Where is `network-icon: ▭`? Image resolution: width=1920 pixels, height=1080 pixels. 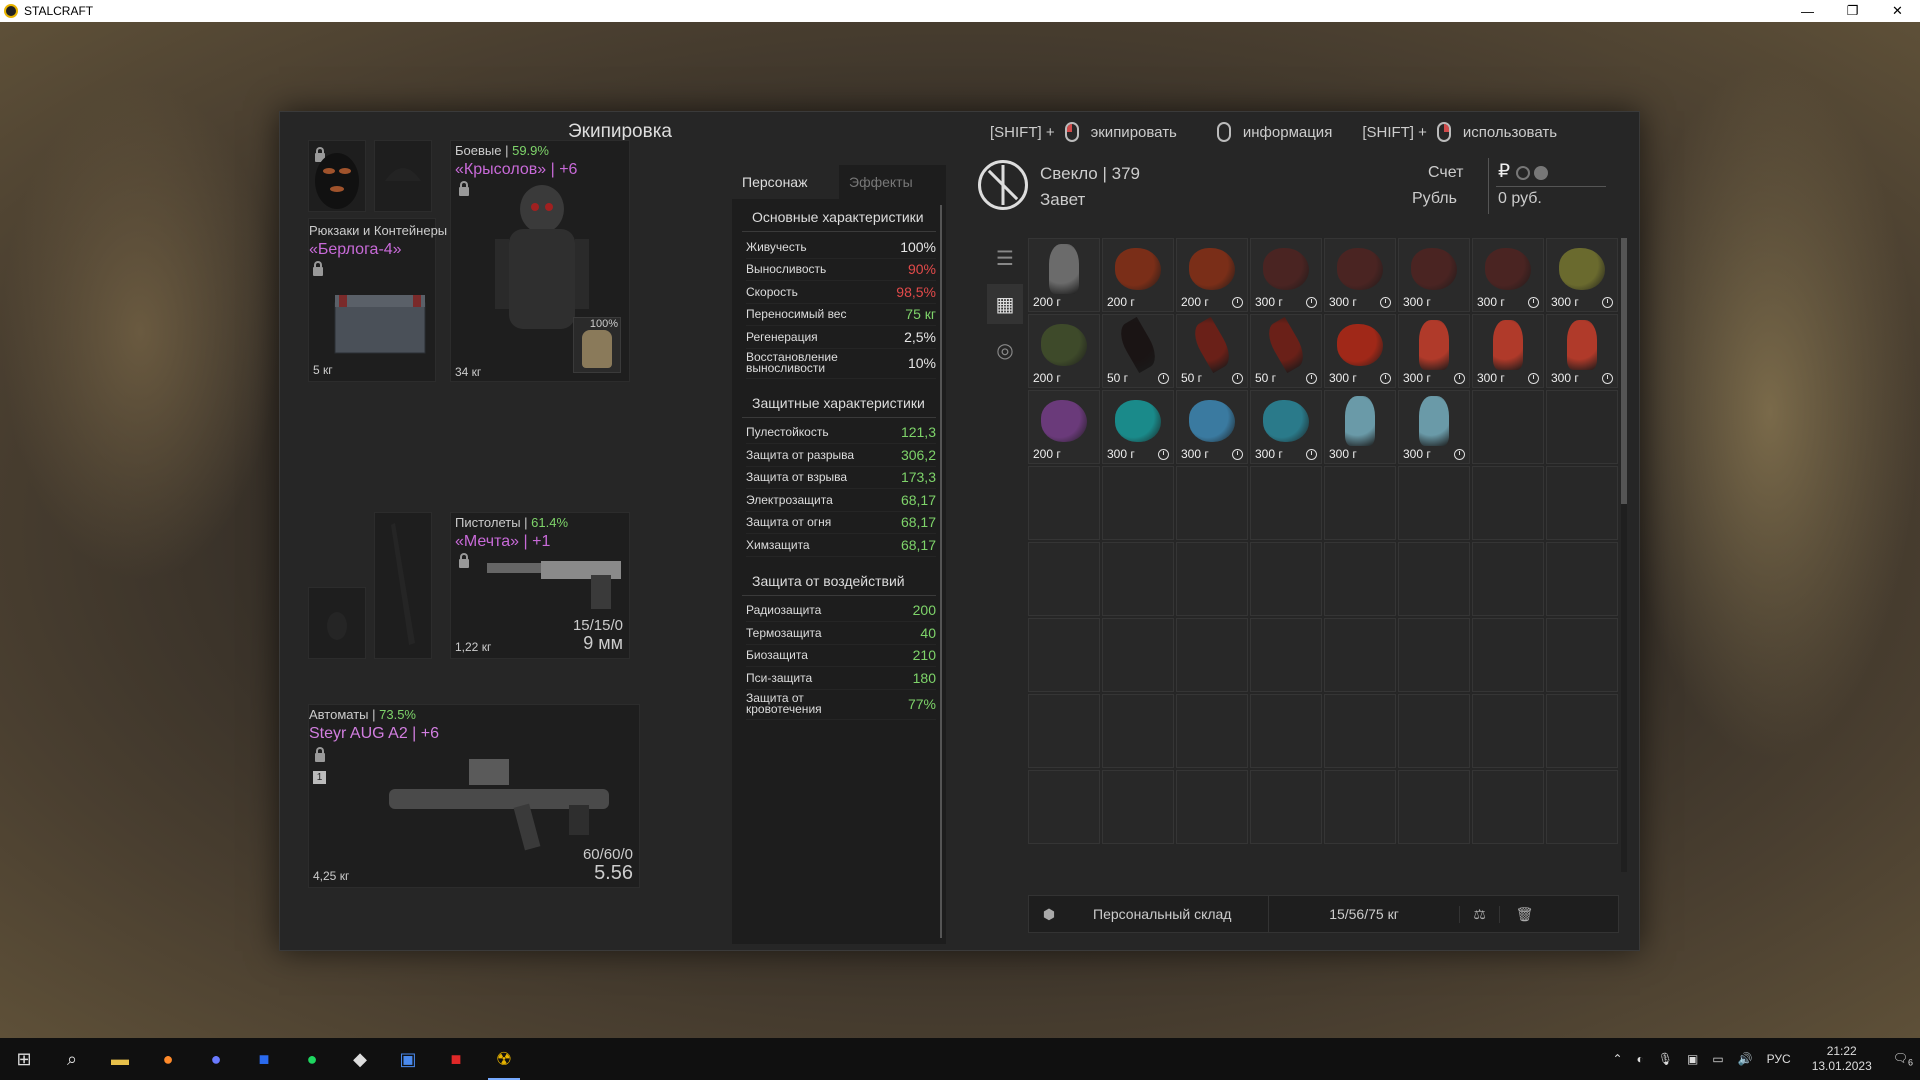
network-icon: ▭ is located at coordinates (1717, 1059).